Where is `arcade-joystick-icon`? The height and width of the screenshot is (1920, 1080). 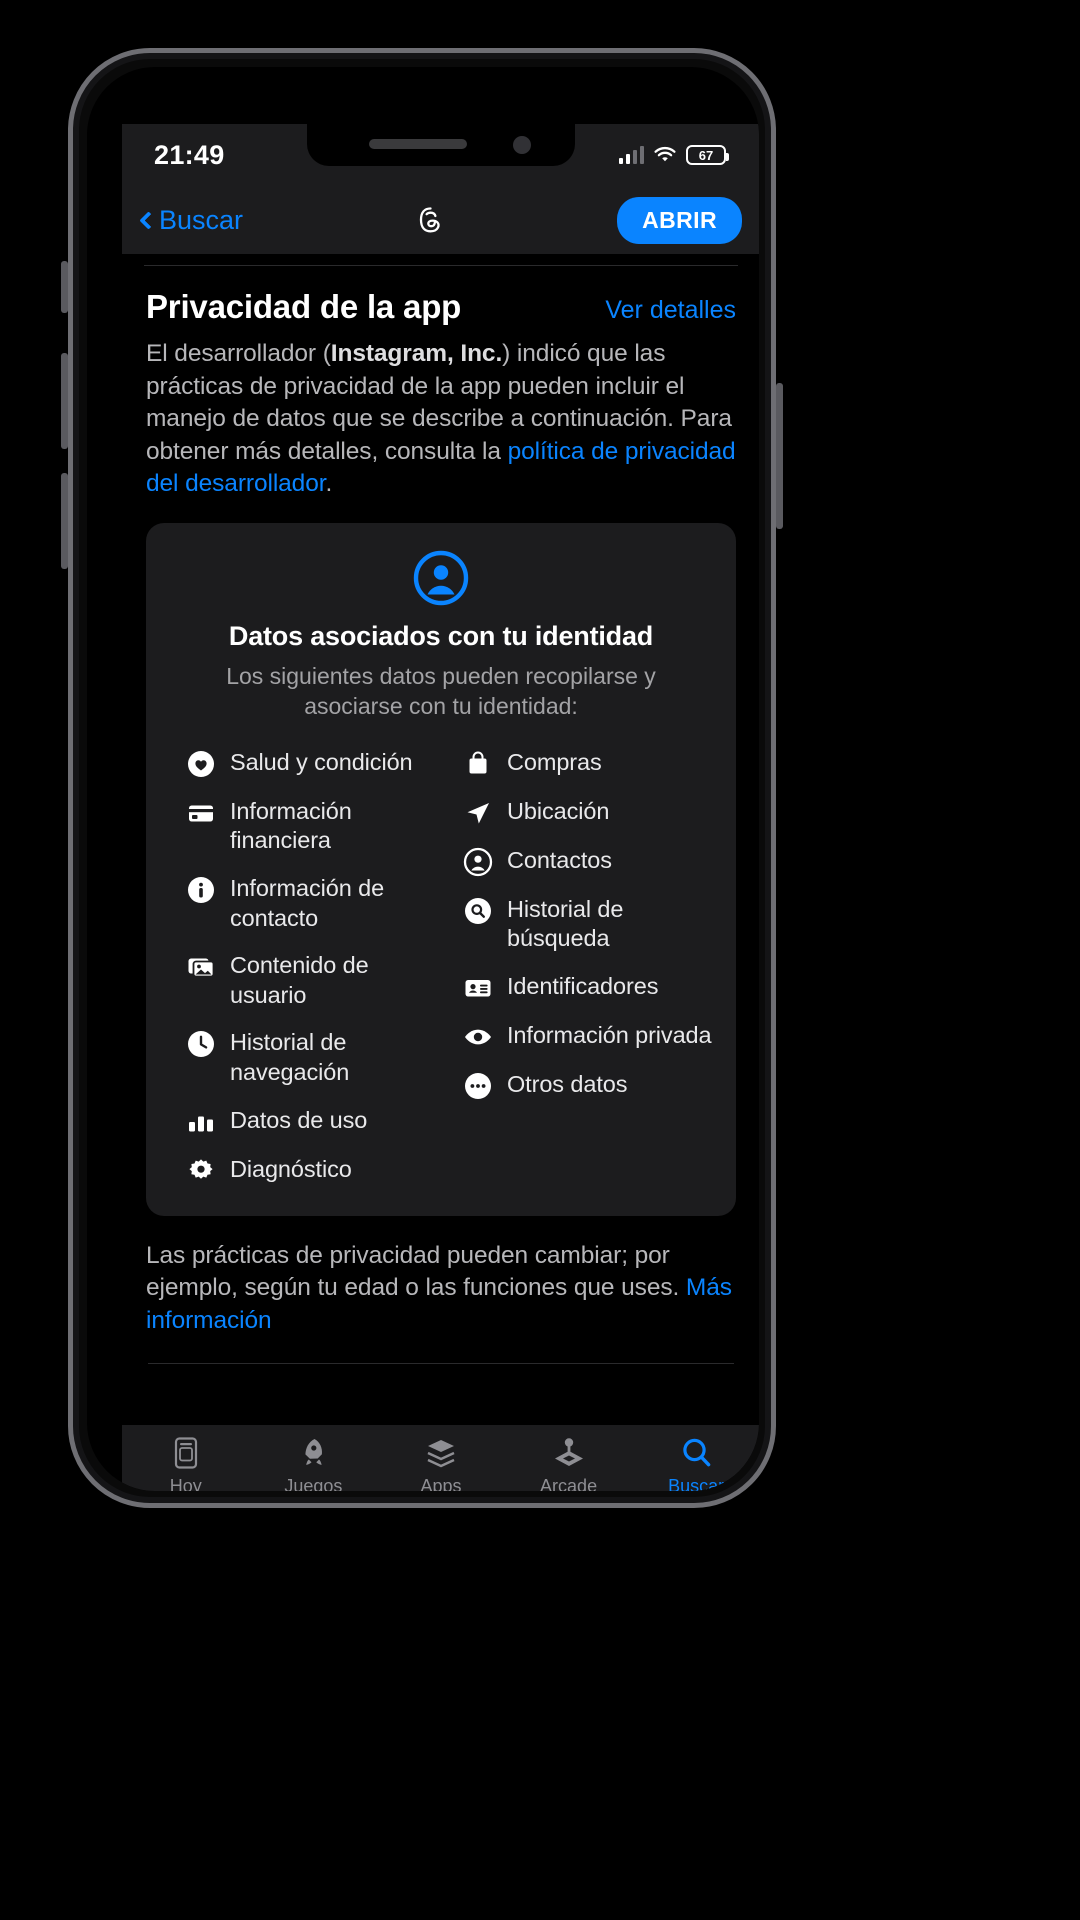 arcade-joystick-icon is located at coordinates (569, 1453).